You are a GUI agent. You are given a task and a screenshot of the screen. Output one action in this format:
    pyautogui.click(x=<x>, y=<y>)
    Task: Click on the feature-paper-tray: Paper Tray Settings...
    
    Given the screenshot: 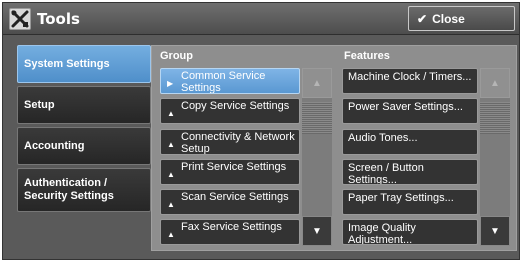 What is the action you would take?
    pyautogui.click(x=410, y=202)
    